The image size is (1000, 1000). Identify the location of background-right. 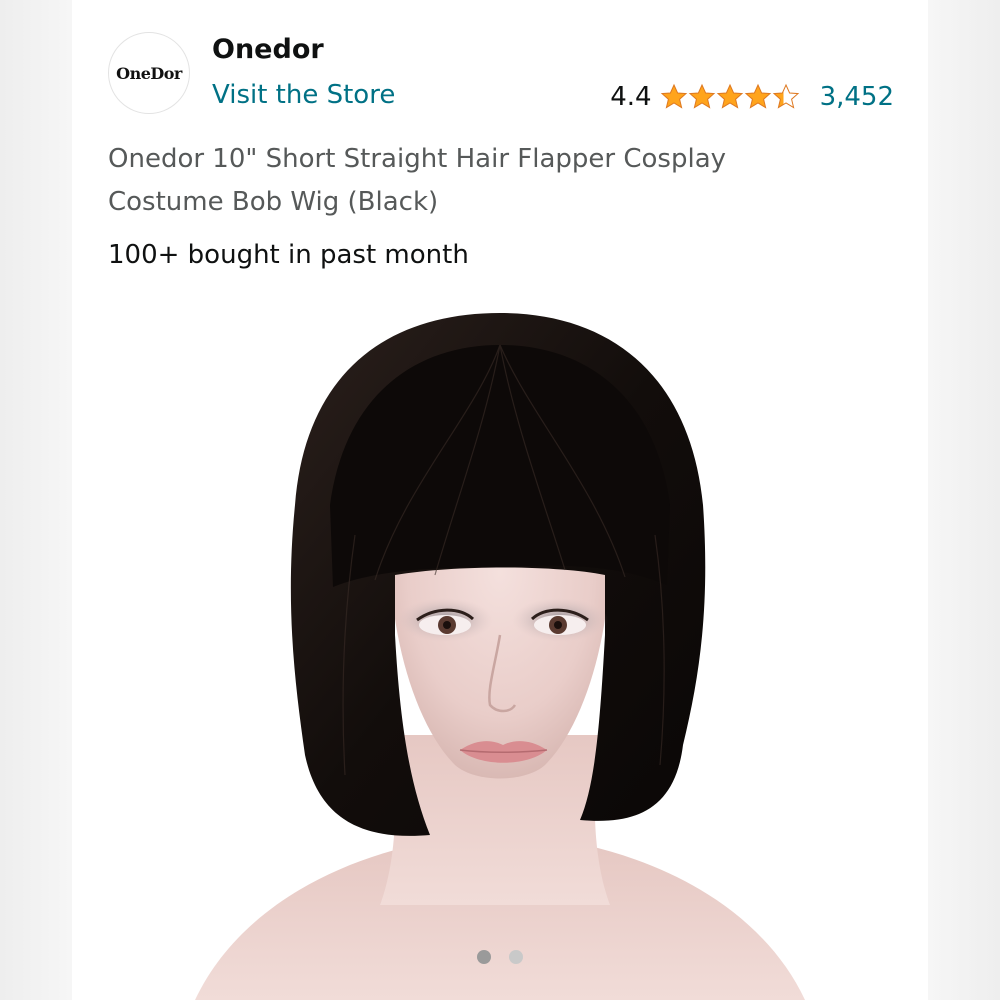
(964, 500).